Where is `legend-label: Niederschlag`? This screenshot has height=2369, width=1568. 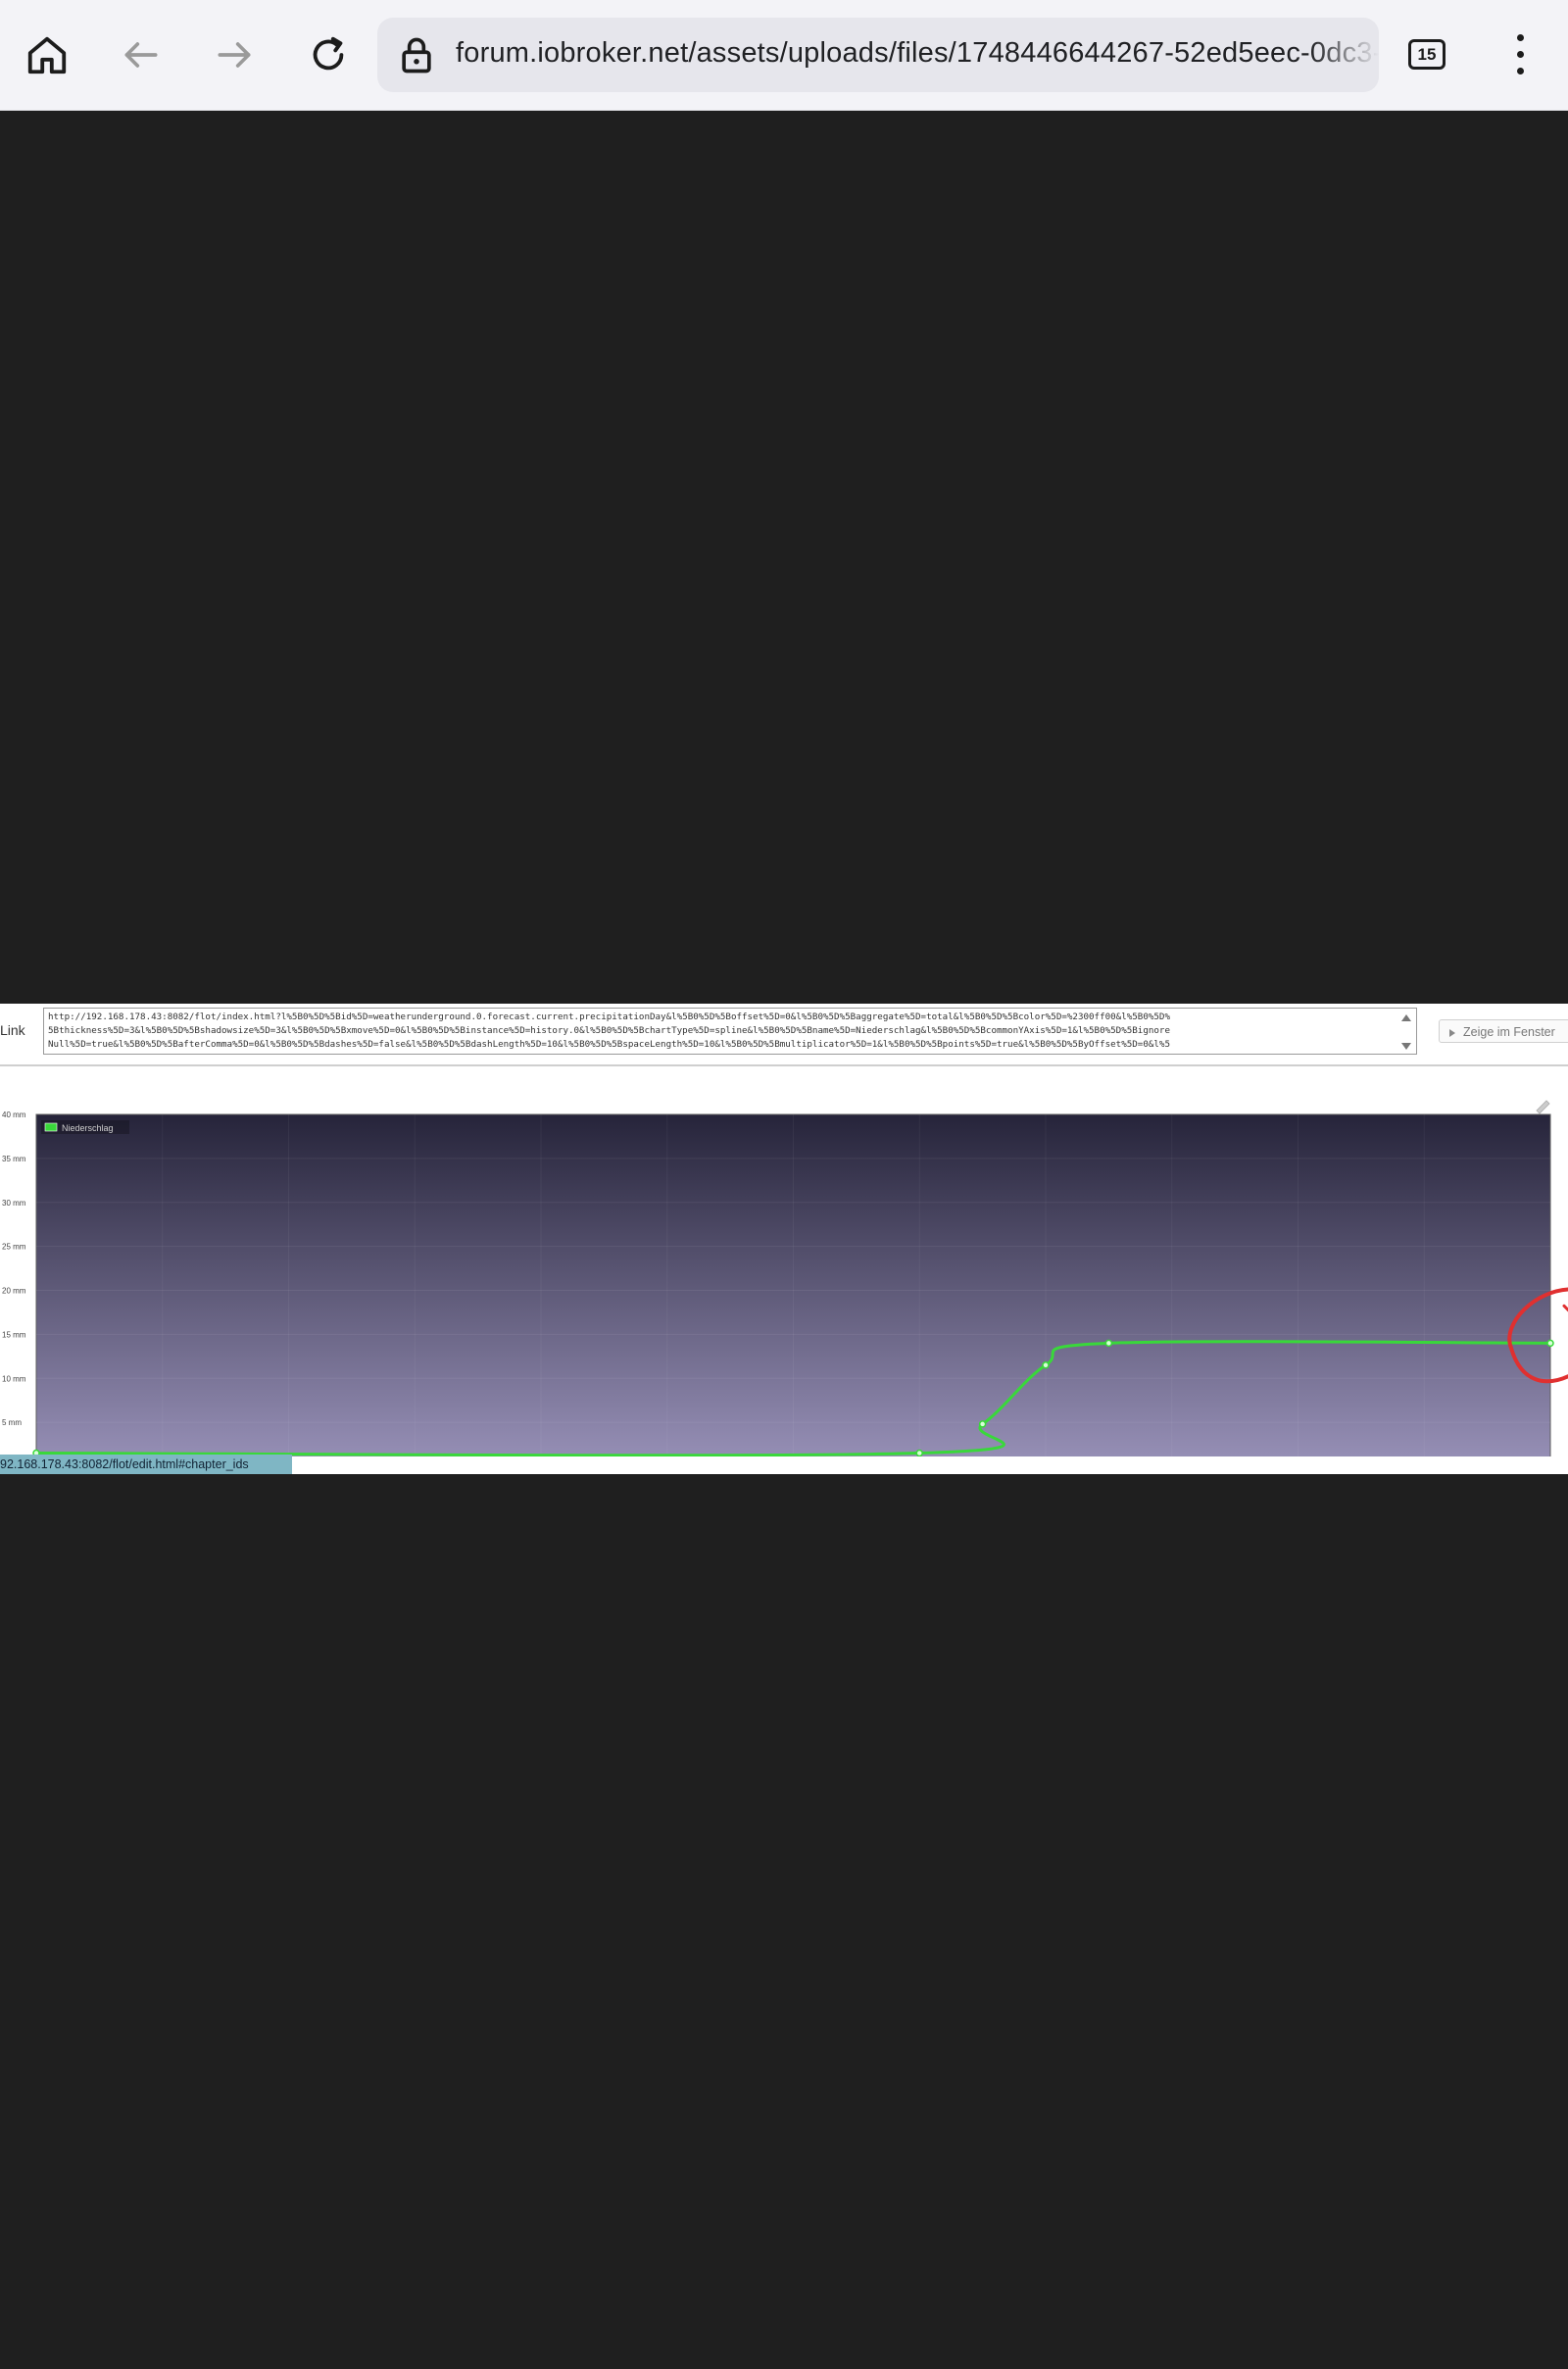
legend-label: Niederschlag is located at coordinates (88, 1128).